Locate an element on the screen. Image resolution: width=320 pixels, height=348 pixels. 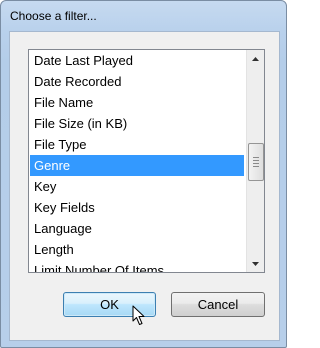
scroll-down-arrow-icon is located at coordinates (255, 263).